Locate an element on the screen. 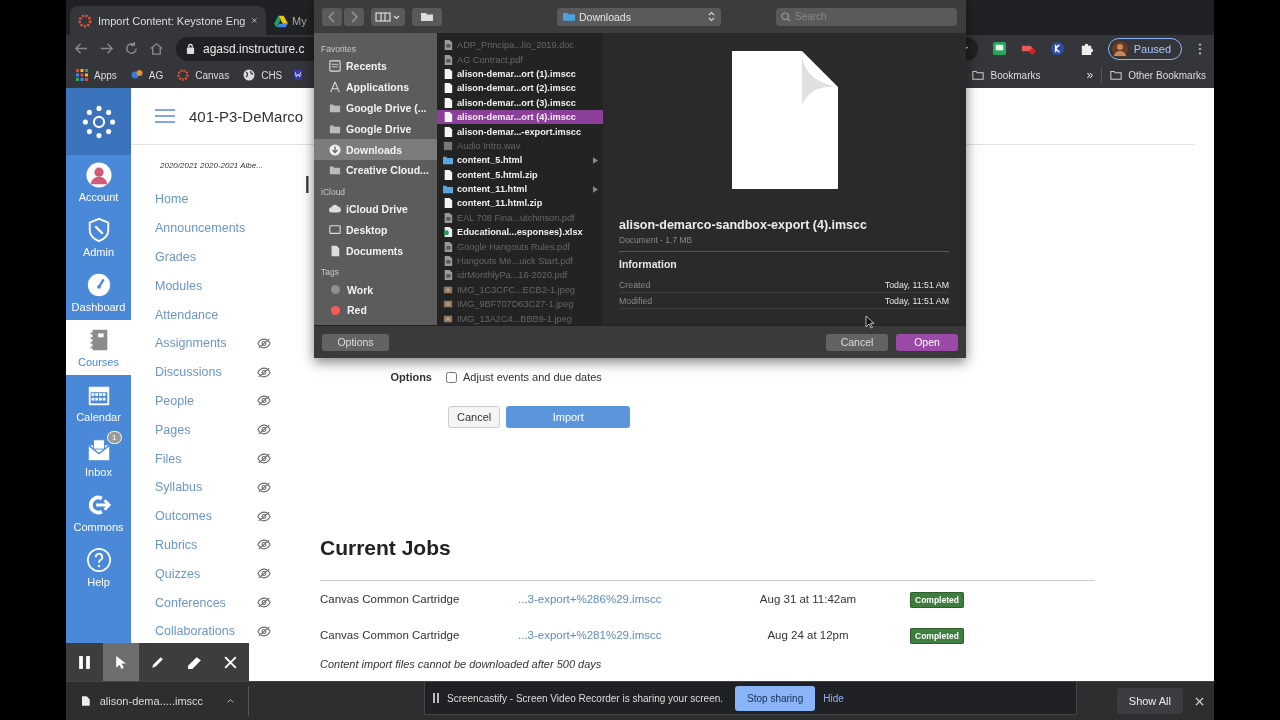 The width and height of the screenshot is (1280, 720). count-badge: 1 is located at coordinates (114, 437).